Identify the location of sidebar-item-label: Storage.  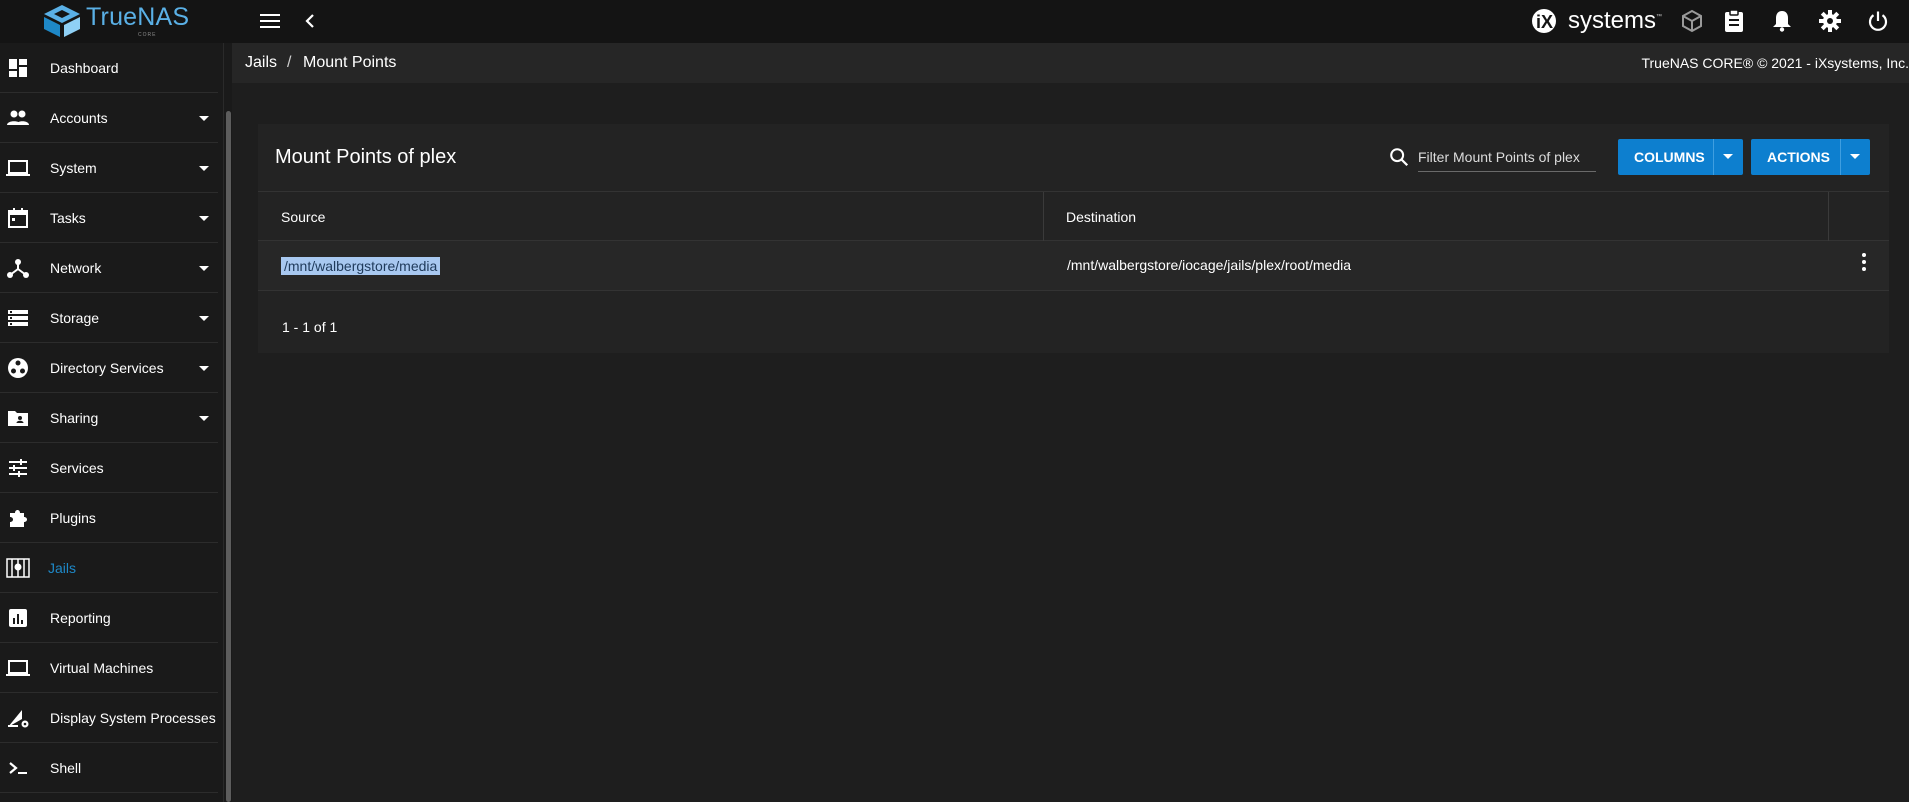
(75, 317).